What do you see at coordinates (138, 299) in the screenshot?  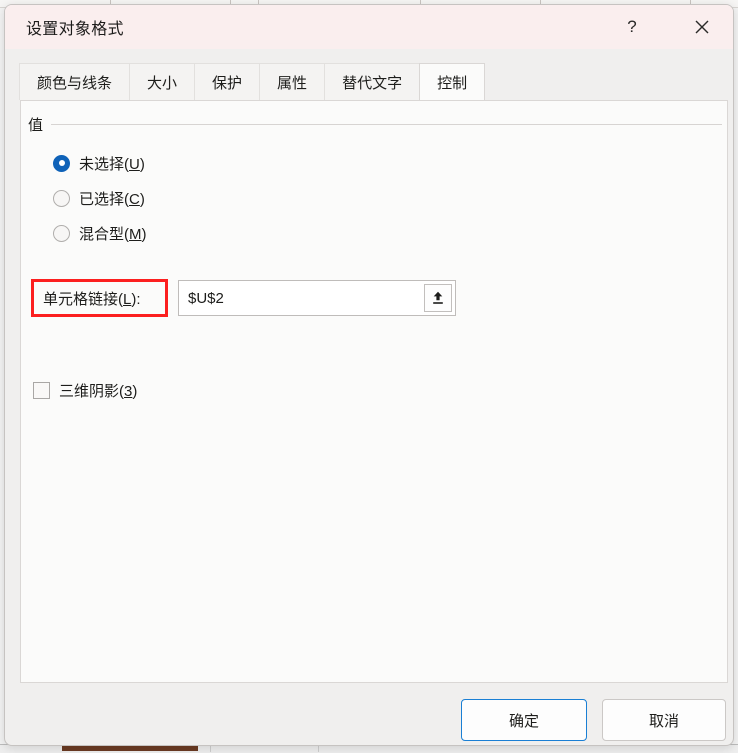 I see `cell-link-label-suffix: :` at bounding box center [138, 299].